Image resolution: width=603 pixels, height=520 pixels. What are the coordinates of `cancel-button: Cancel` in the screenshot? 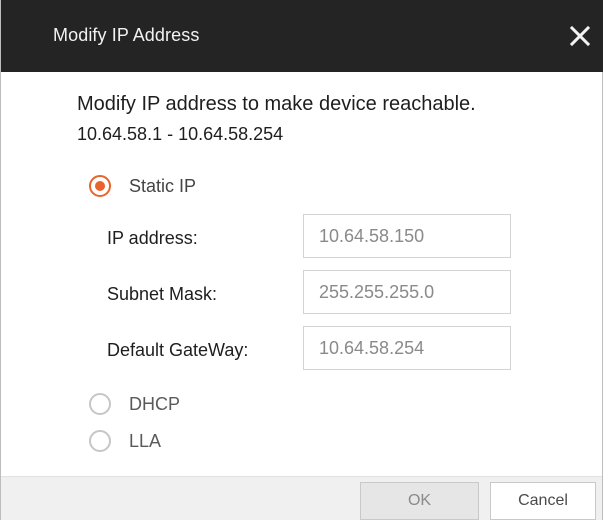 It's located at (543, 501).